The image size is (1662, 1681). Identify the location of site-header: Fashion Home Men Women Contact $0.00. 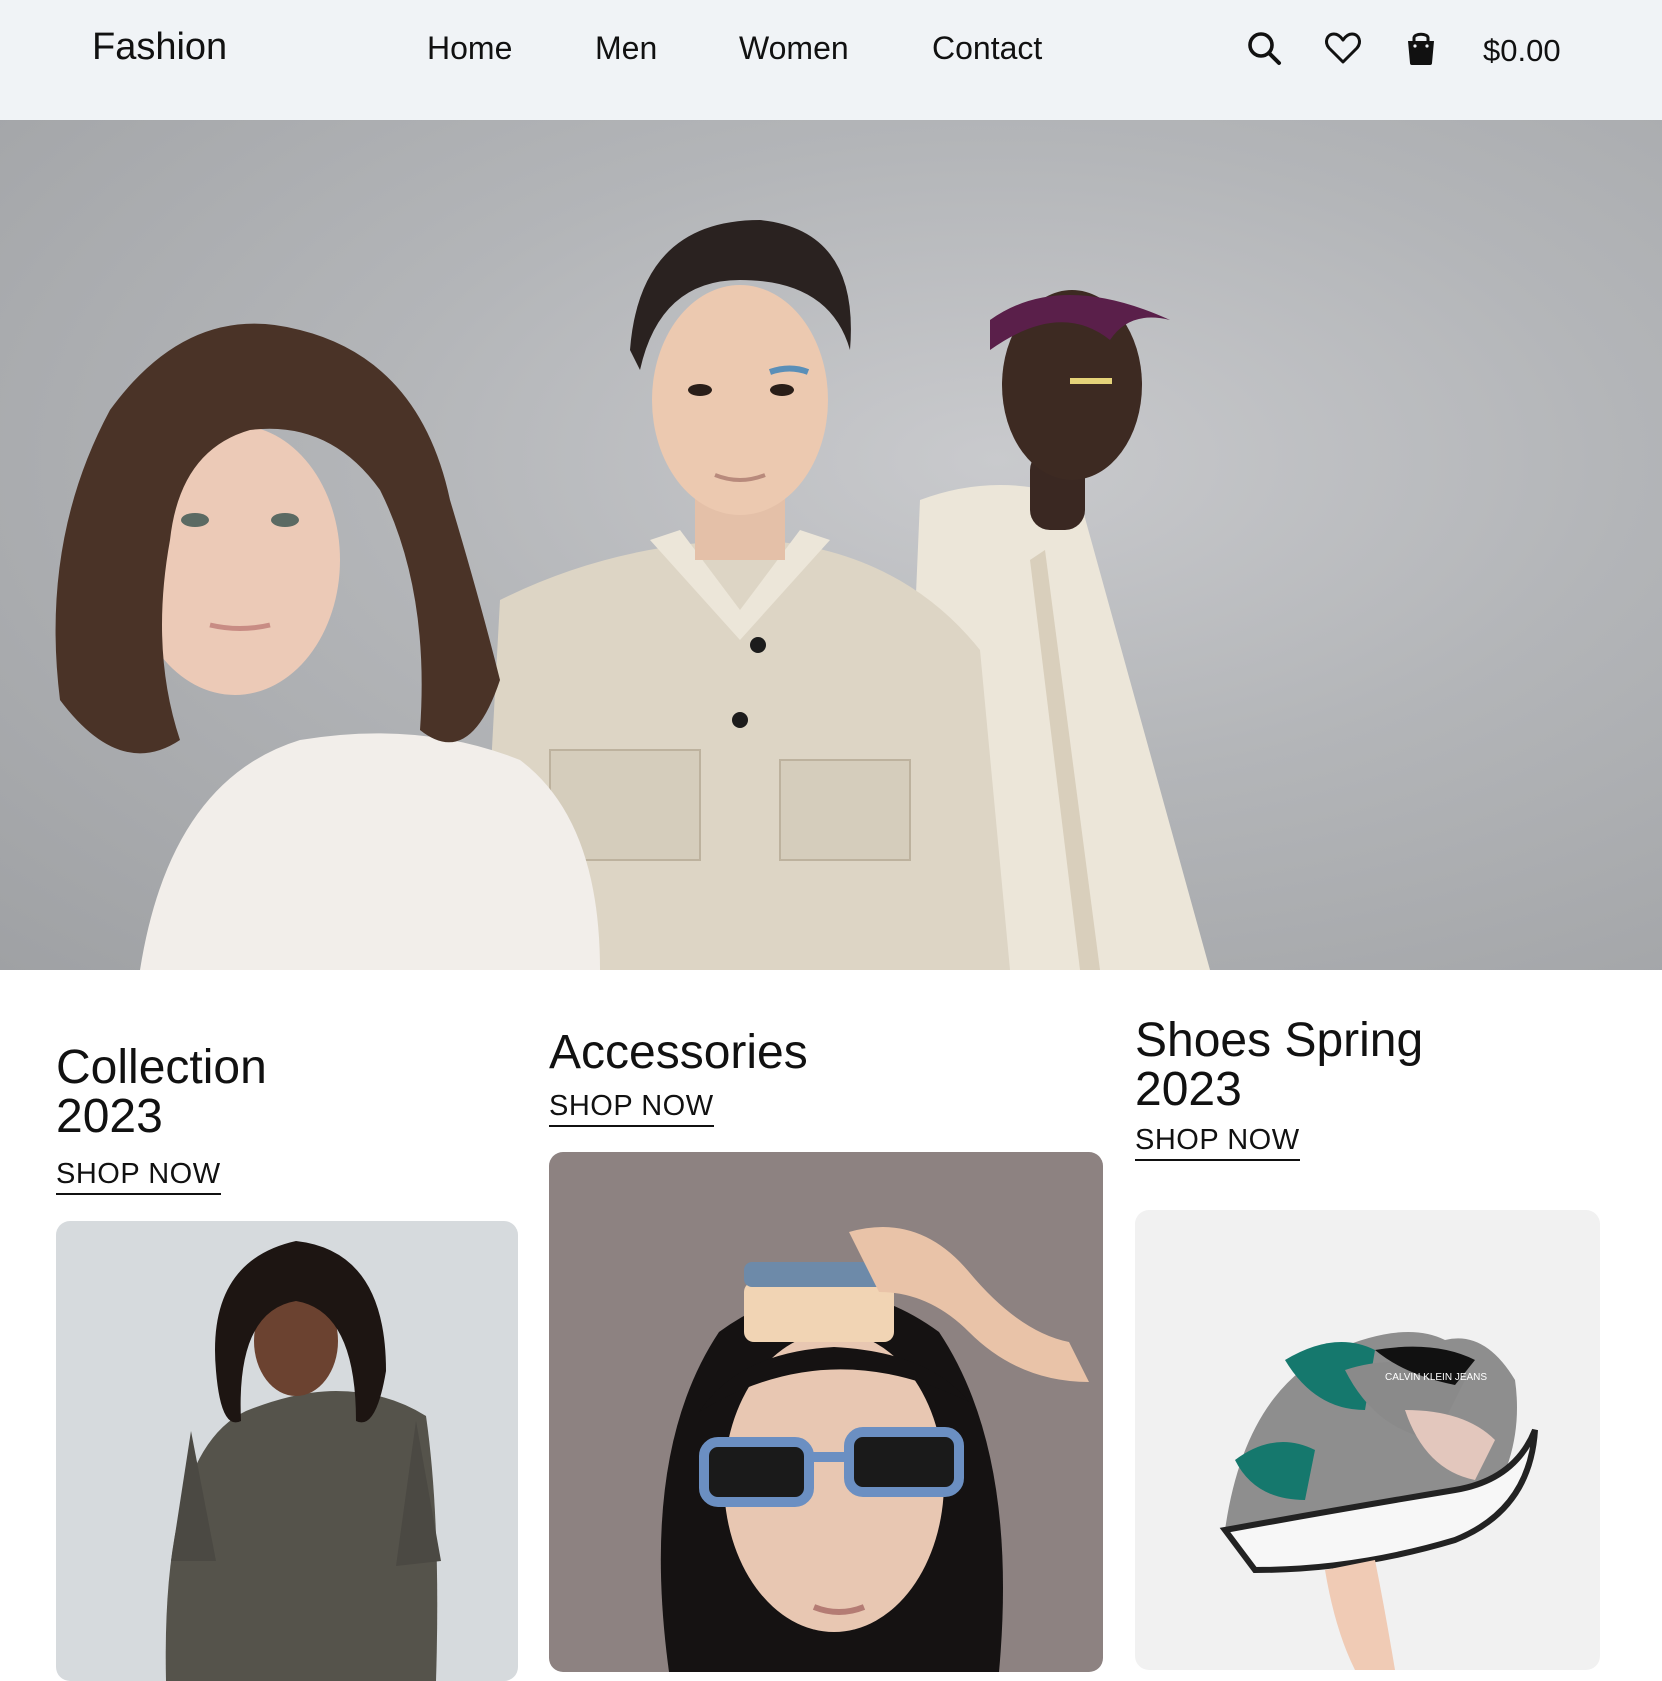
(831, 60).